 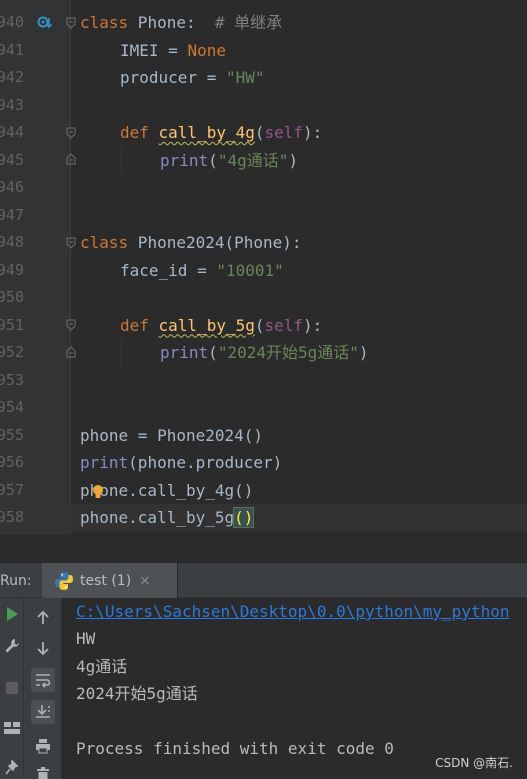 What do you see at coordinates (245, 77) in the screenshot?
I see `string-literal: "HW"` at bounding box center [245, 77].